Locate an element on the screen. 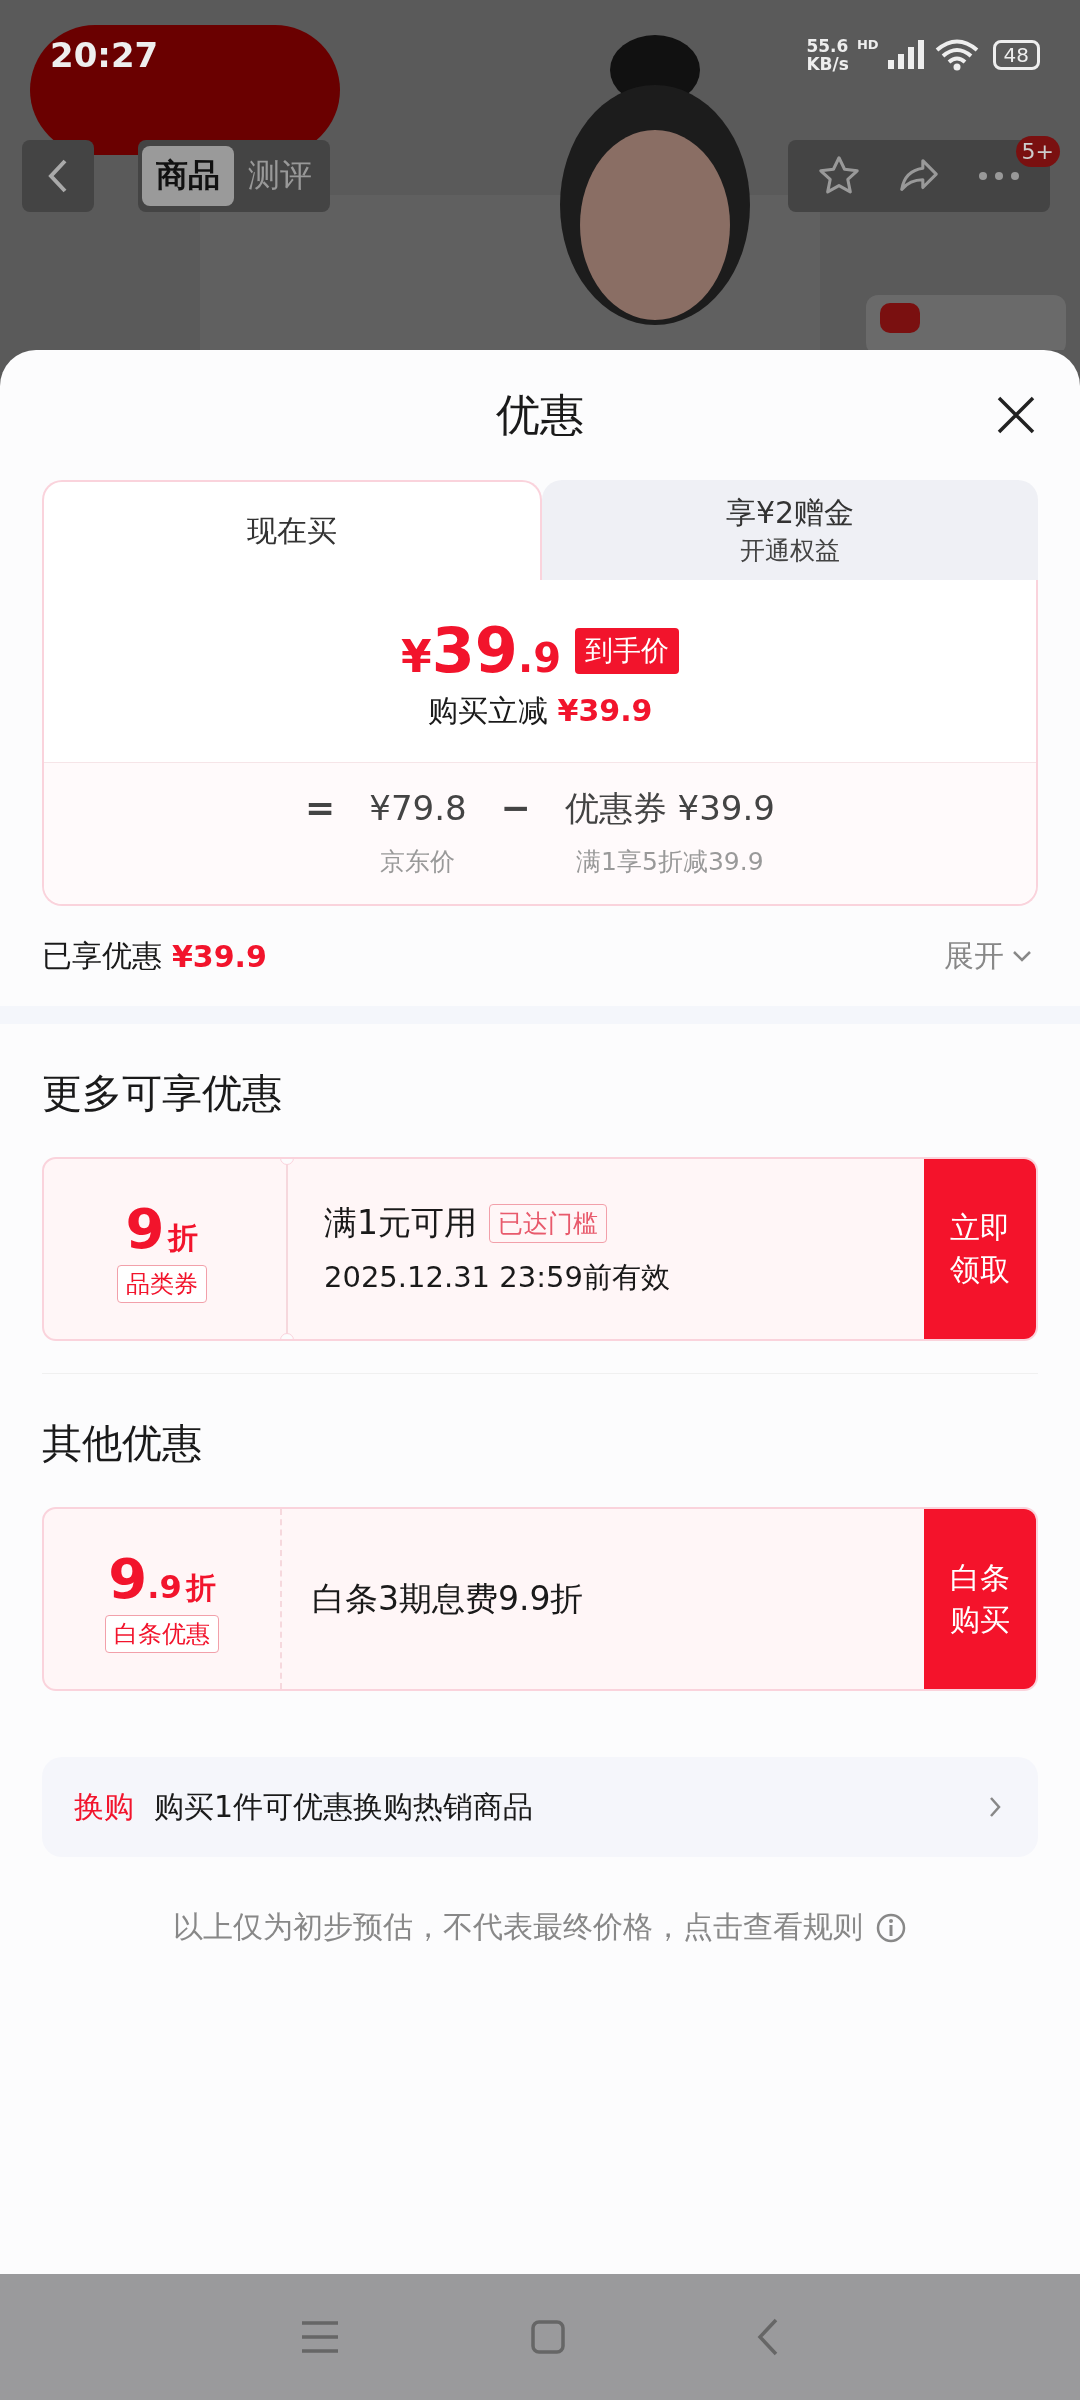  operator: = is located at coordinates (320, 808).